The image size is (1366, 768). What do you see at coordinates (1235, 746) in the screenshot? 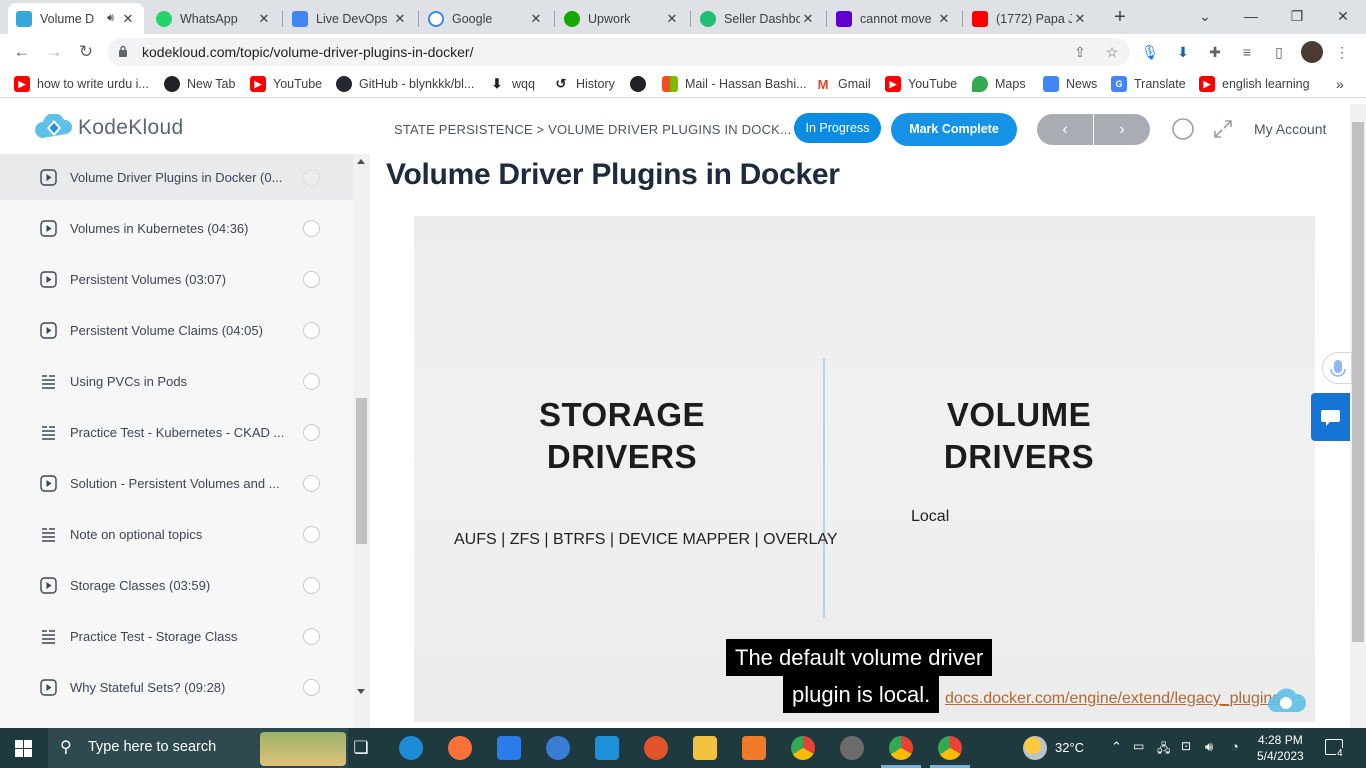
I see `wifi-icon: ◔` at bounding box center [1235, 746].